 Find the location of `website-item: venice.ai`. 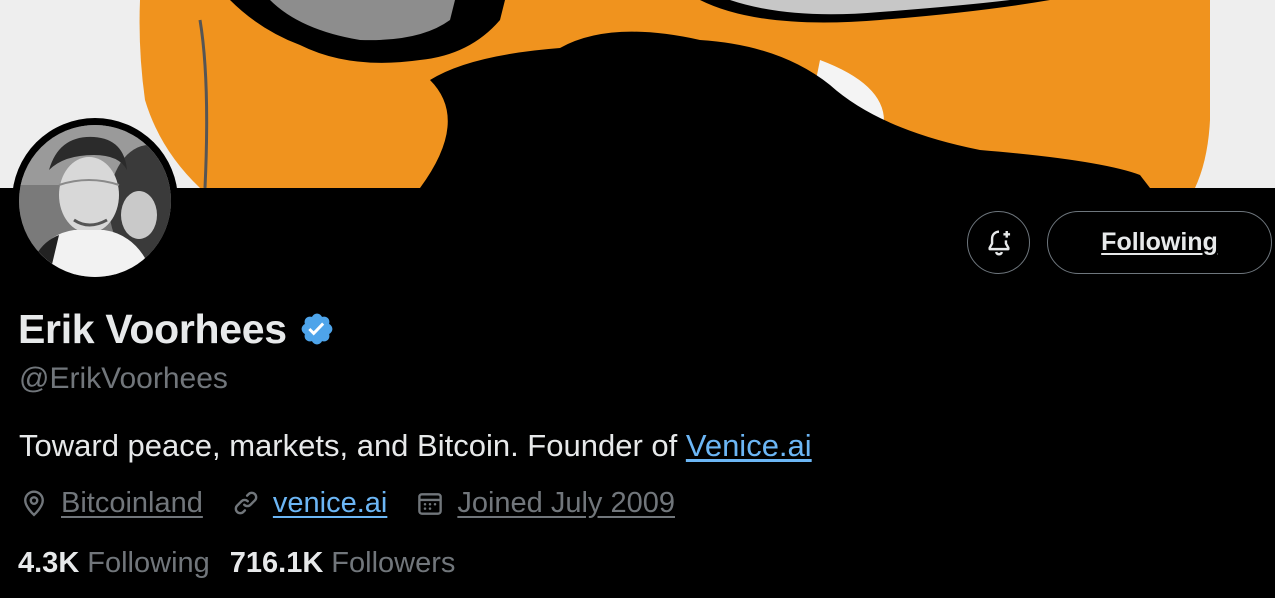

website-item: venice.ai is located at coordinates (309, 503).